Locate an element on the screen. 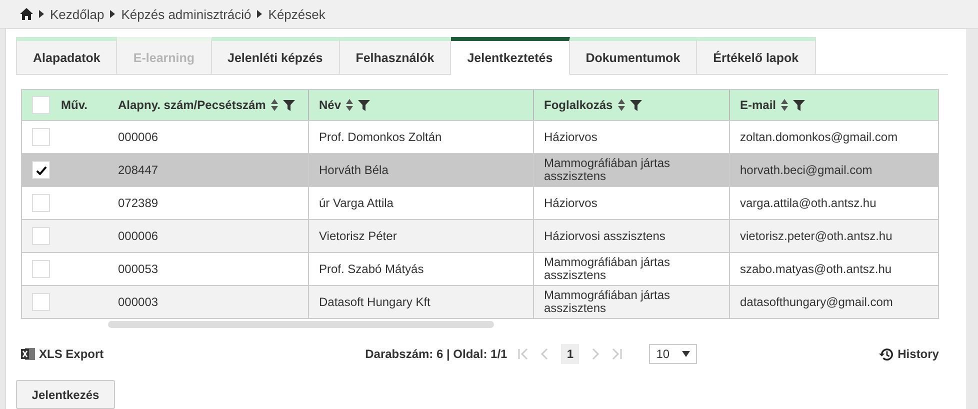  tab: Dokumentumok is located at coordinates (634, 56).